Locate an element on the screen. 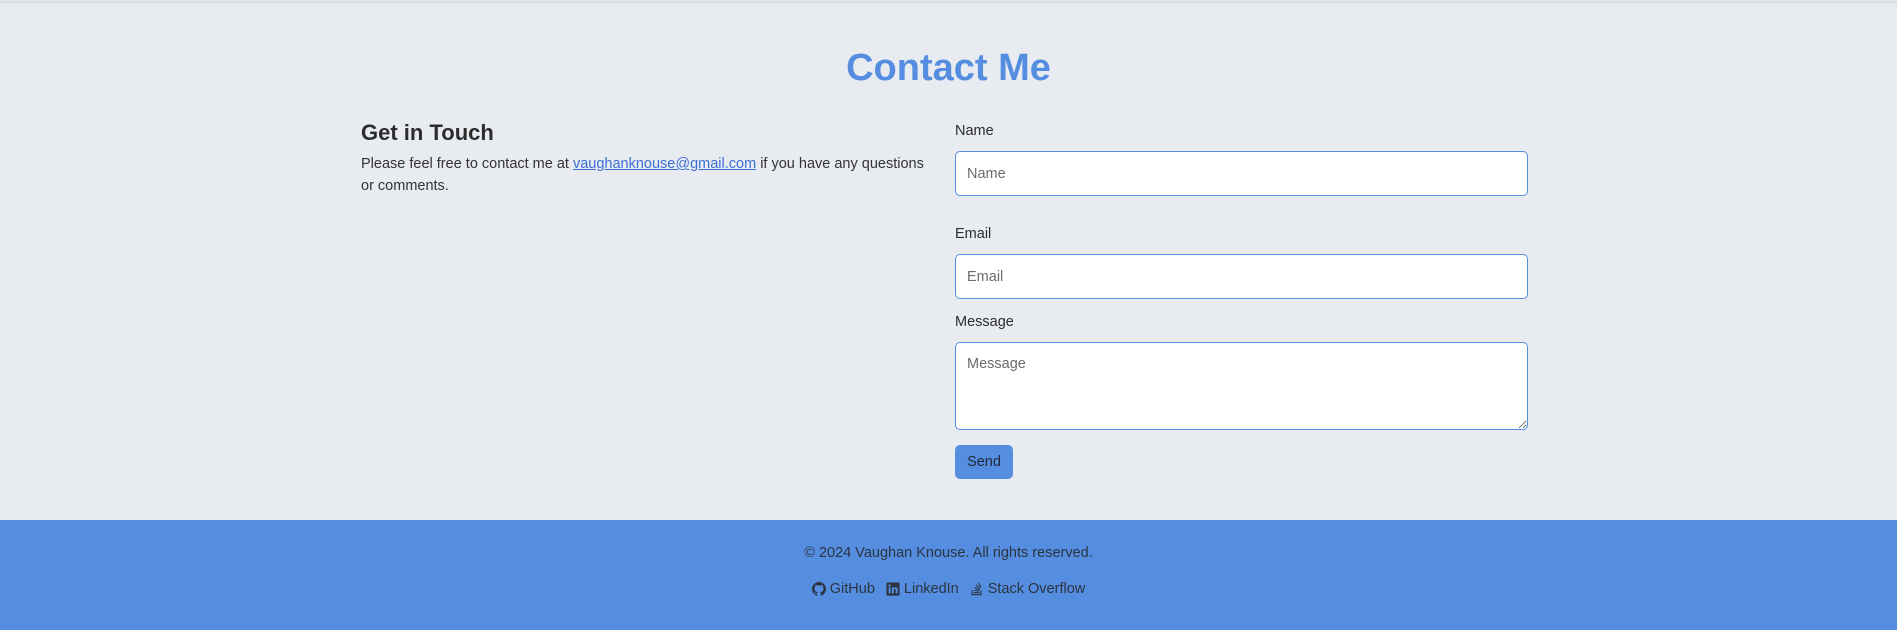 This screenshot has height=630, width=1897. send-button: Send is located at coordinates (984, 462).